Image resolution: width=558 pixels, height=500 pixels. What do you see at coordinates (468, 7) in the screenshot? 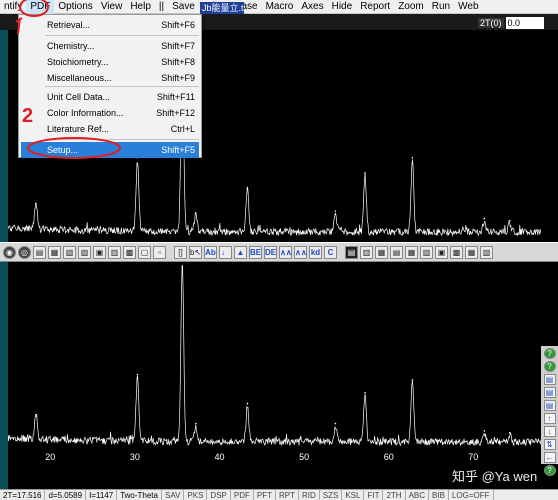
I see `menu-web: Web` at bounding box center [468, 7].